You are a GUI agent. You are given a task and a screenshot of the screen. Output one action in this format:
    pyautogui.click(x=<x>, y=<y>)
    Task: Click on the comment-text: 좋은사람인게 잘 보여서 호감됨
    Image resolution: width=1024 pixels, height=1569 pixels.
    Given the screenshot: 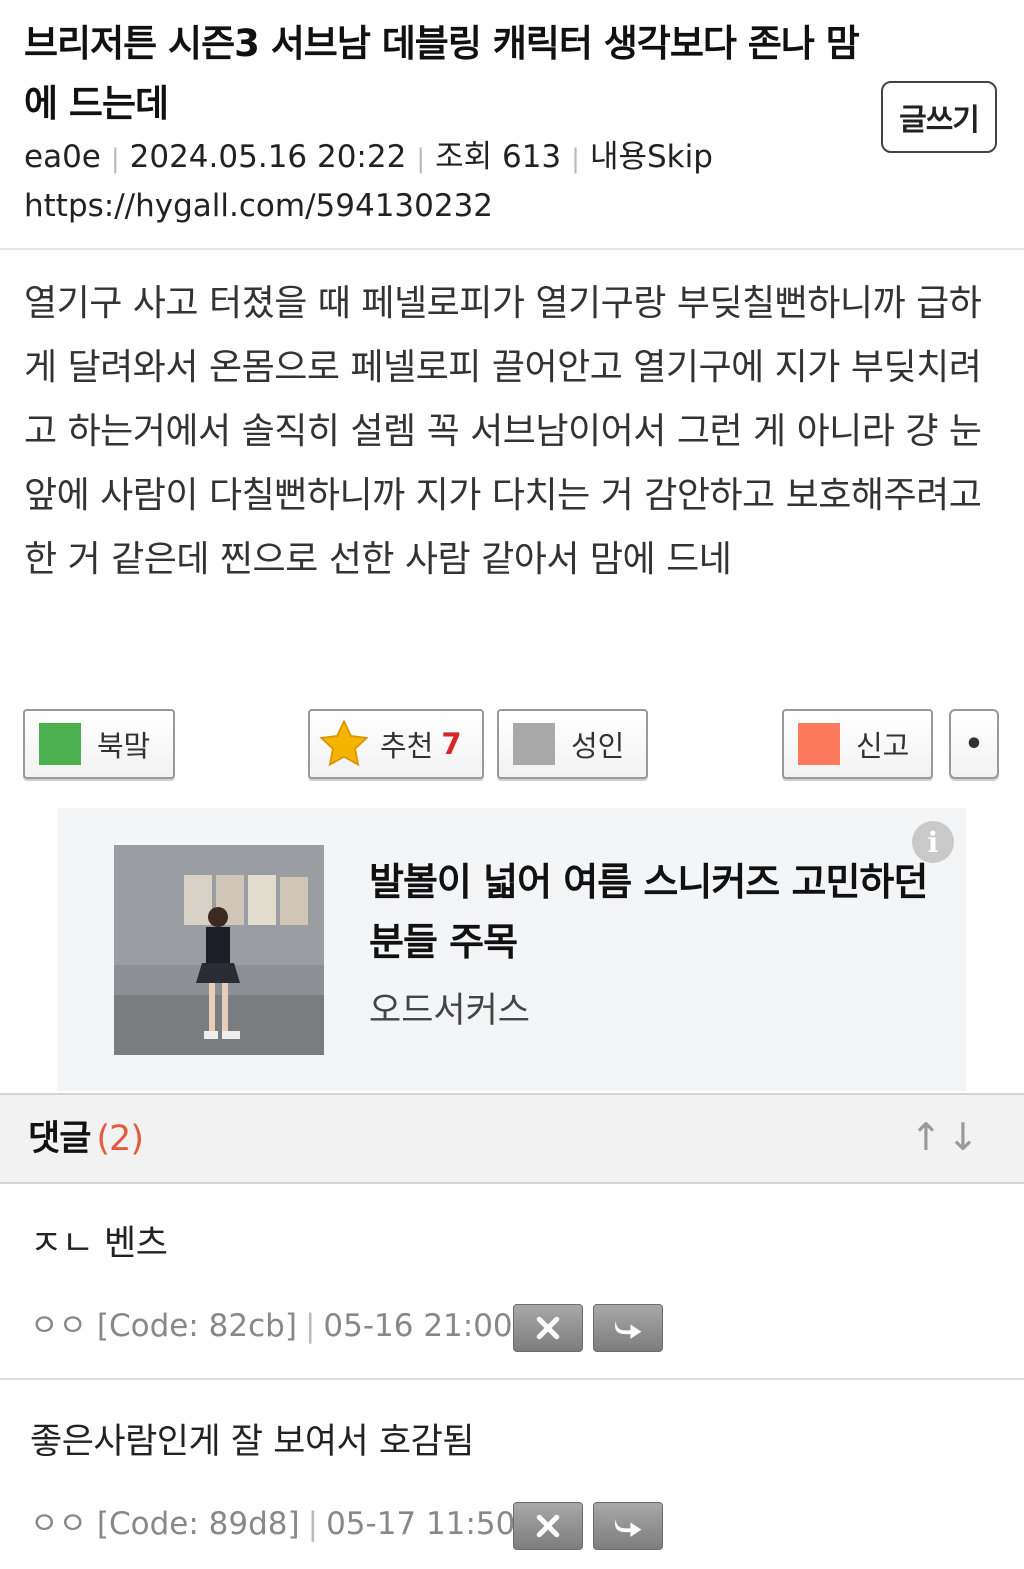 What is the action you would take?
    pyautogui.click(x=252, y=1442)
    